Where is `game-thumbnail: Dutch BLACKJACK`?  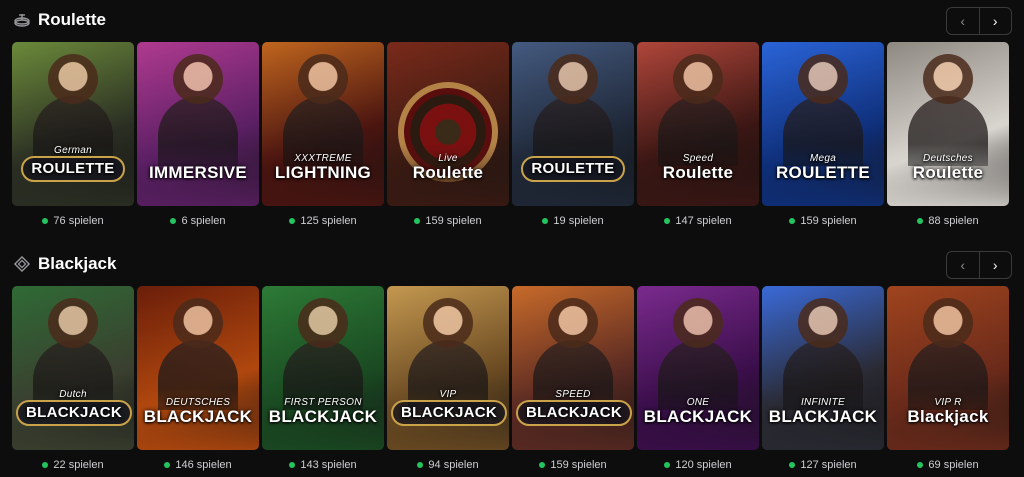
game-thumbnail: Dutch BLACKJACK is located at coordinates (73, 368).